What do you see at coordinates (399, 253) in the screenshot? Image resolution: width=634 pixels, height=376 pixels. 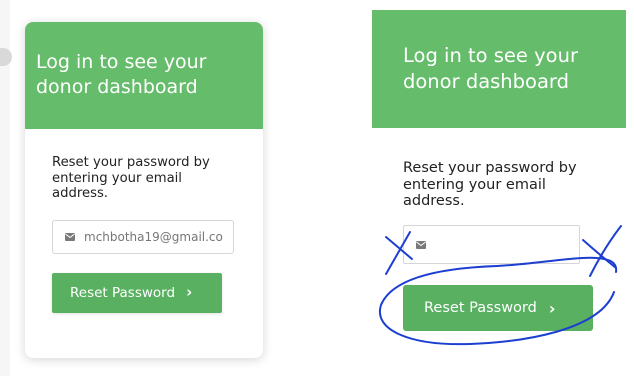 I see `cross-mark-left` at bounding box center [399, 253].